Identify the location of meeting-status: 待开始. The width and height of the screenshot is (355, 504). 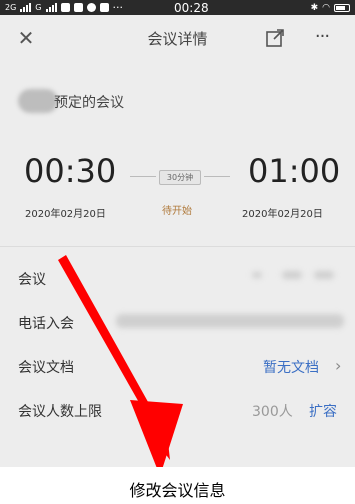
(177, 211).